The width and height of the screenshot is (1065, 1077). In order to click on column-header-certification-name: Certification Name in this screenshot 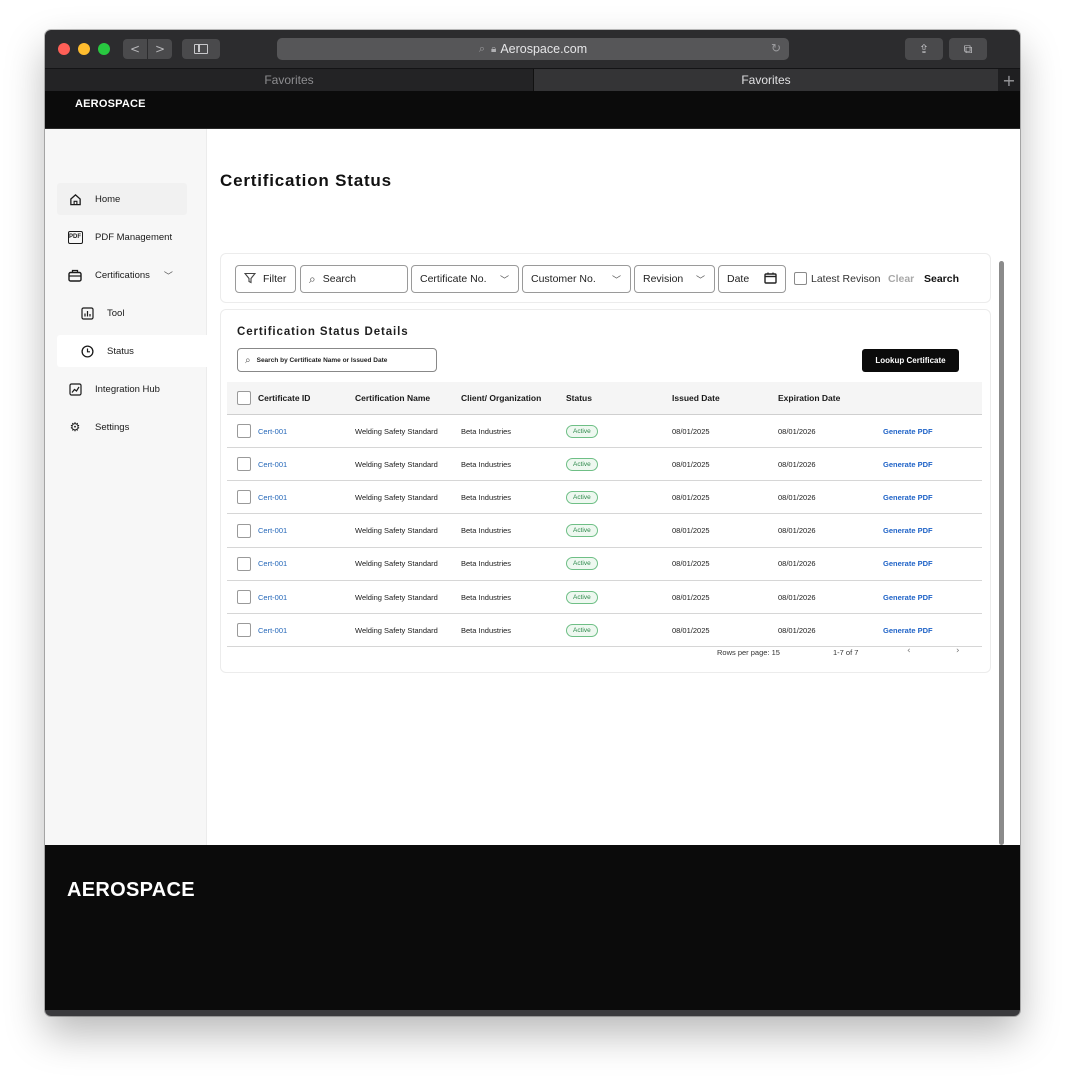, I will do `click(392, 398)`.